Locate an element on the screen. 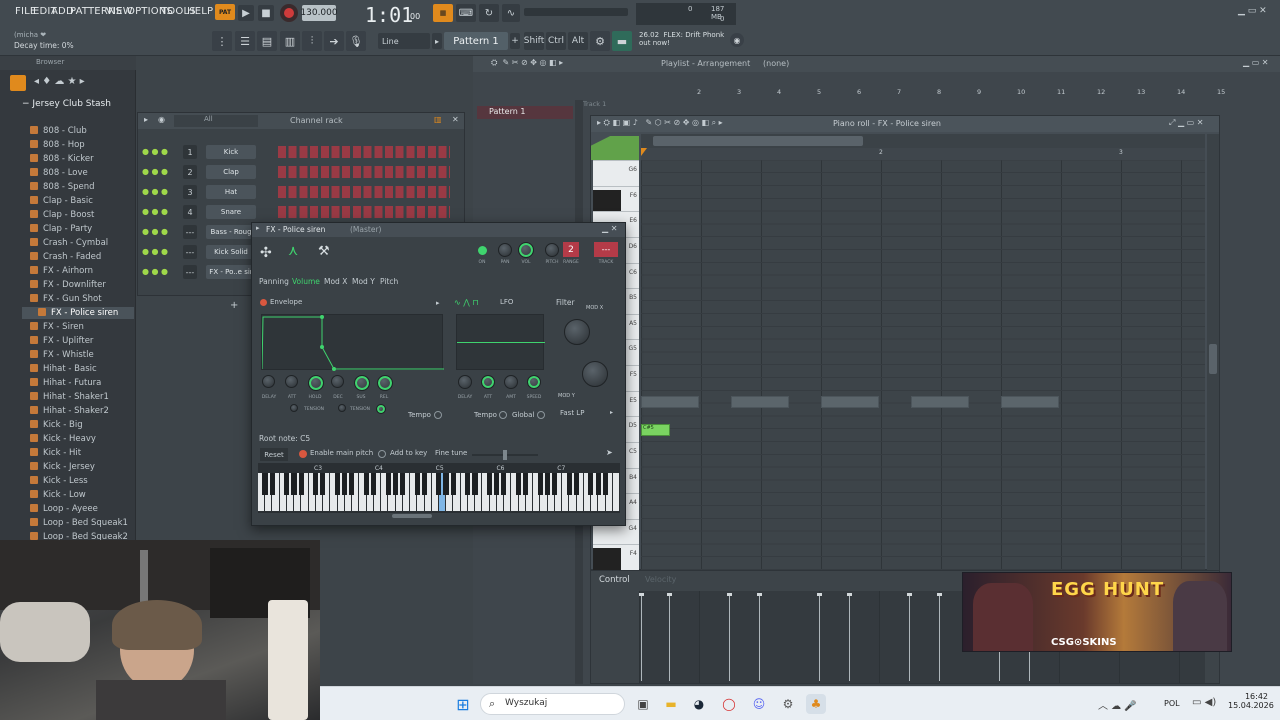  online-icon: ◉ is located at coordinates (737, 40).